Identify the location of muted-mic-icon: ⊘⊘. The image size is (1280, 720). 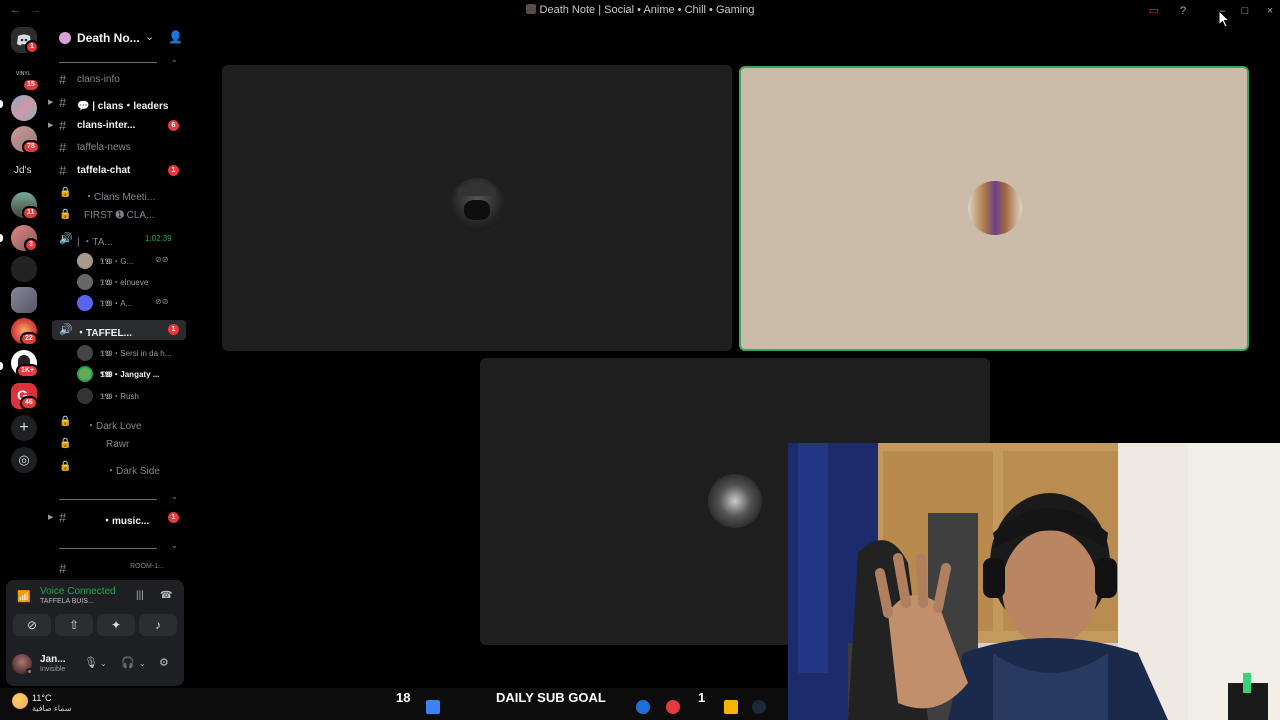
(162, 301).